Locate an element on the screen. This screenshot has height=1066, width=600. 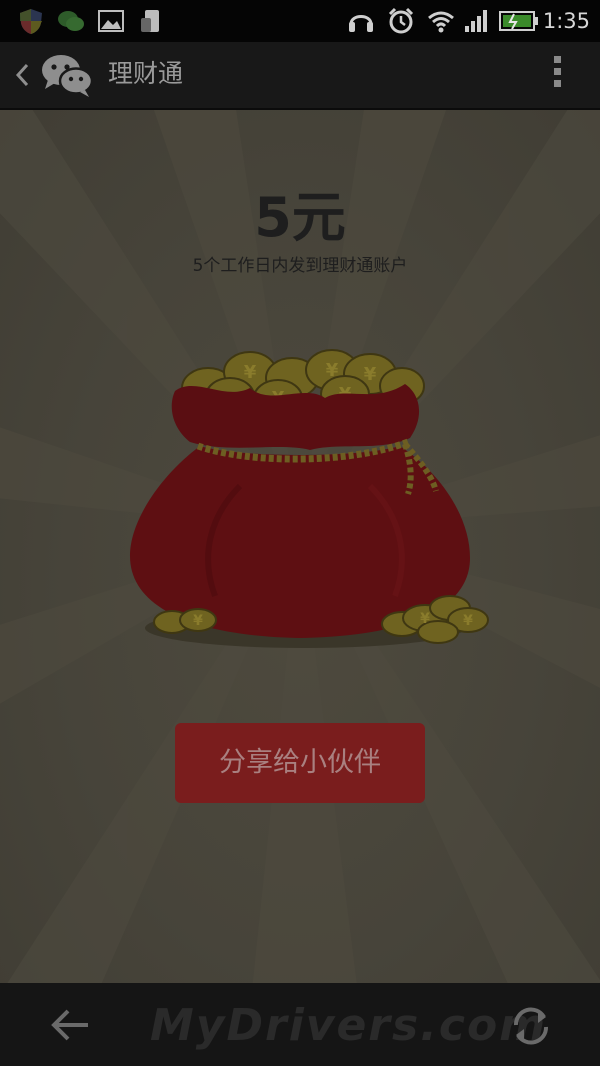
reward-amount: 5元 is located at coordinates (300, 217).